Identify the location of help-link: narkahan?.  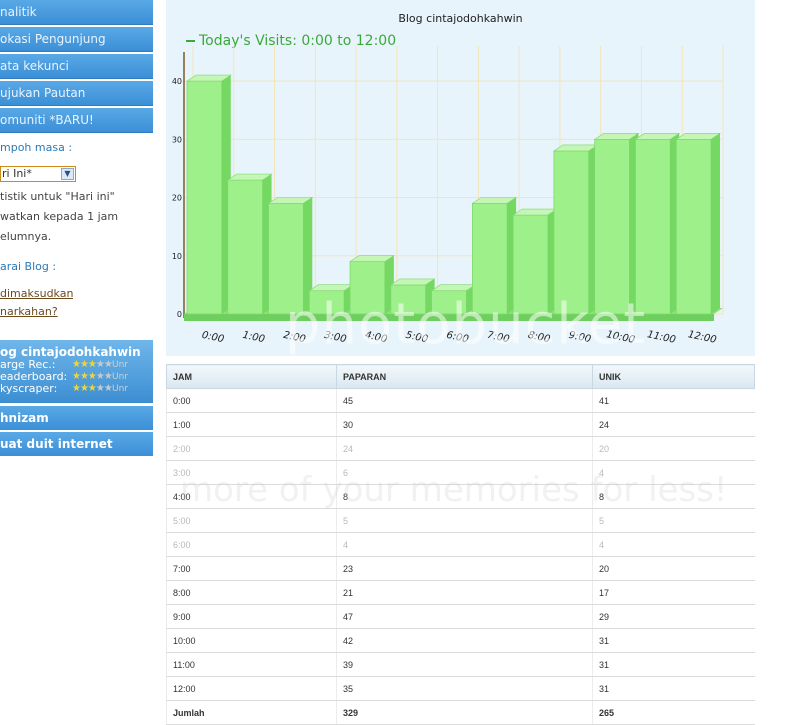
(36, 312).